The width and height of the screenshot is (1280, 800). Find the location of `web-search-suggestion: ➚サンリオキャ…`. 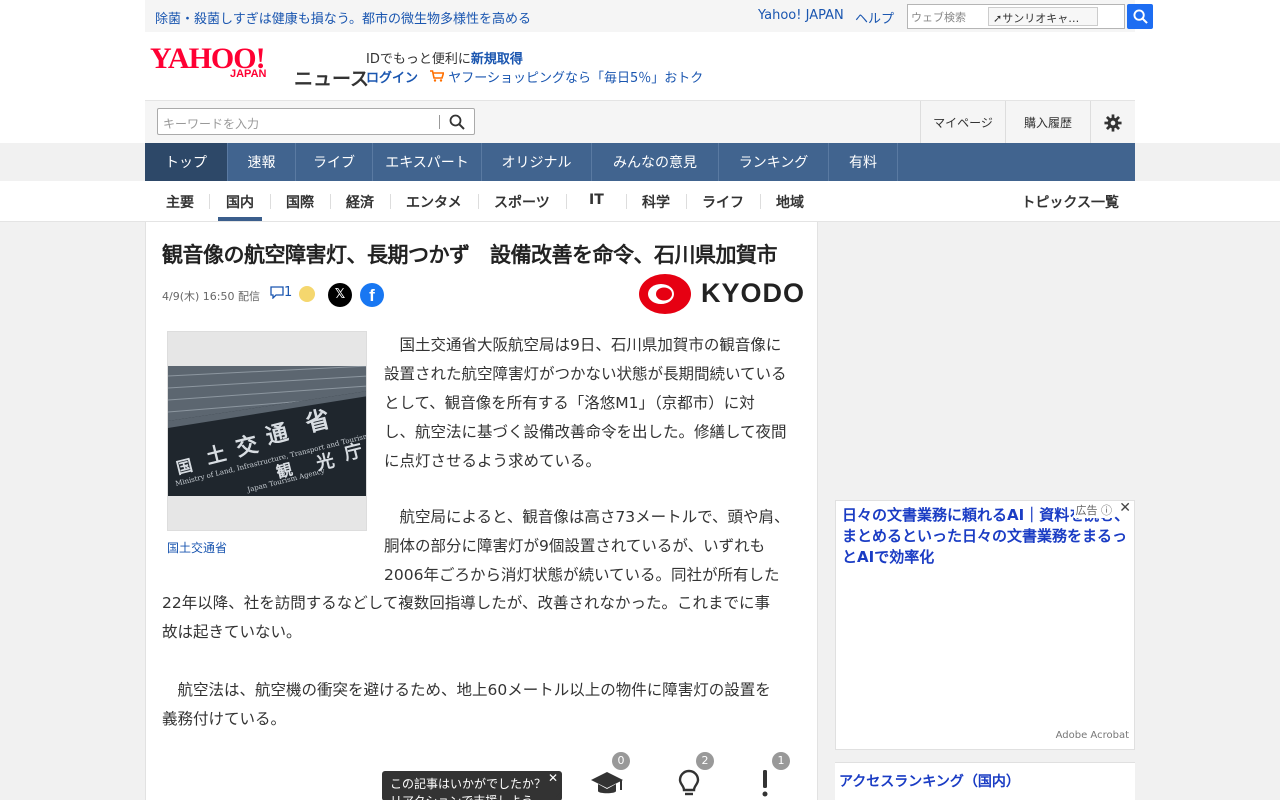

web-search-suggestion: ➚サンリオキャ… is located at coordinates (1043, 16).